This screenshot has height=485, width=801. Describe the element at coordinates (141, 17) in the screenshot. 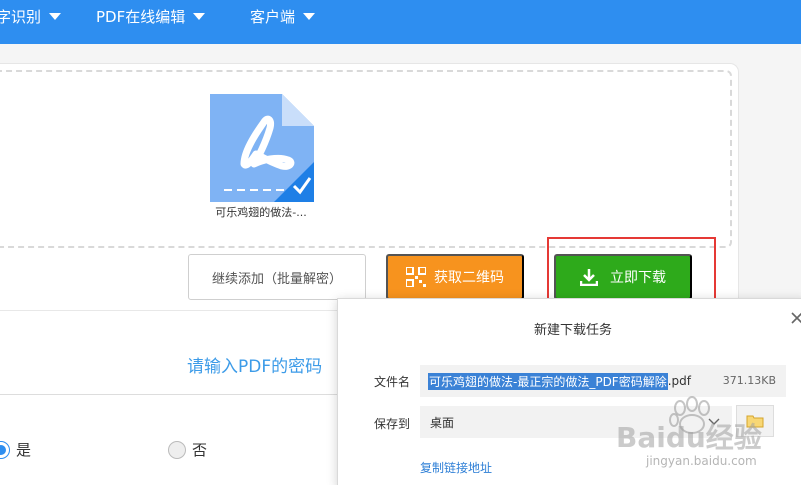

I see `nav-item-label: PDF在线编辑` at that location.